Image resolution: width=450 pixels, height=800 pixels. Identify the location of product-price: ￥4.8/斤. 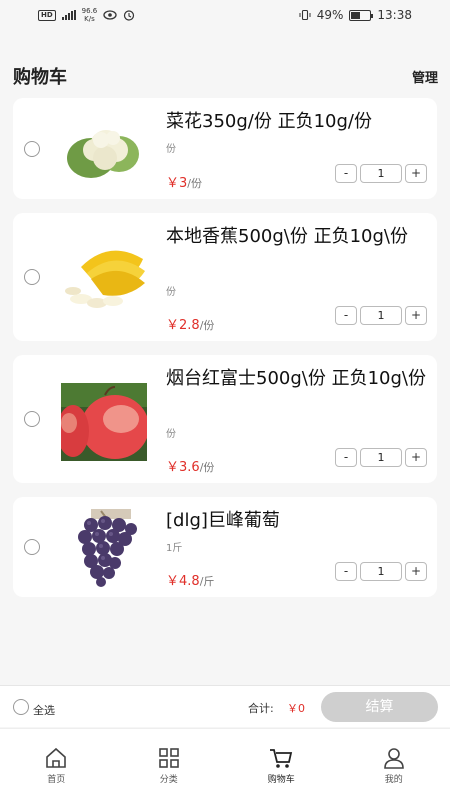
(190, 581).